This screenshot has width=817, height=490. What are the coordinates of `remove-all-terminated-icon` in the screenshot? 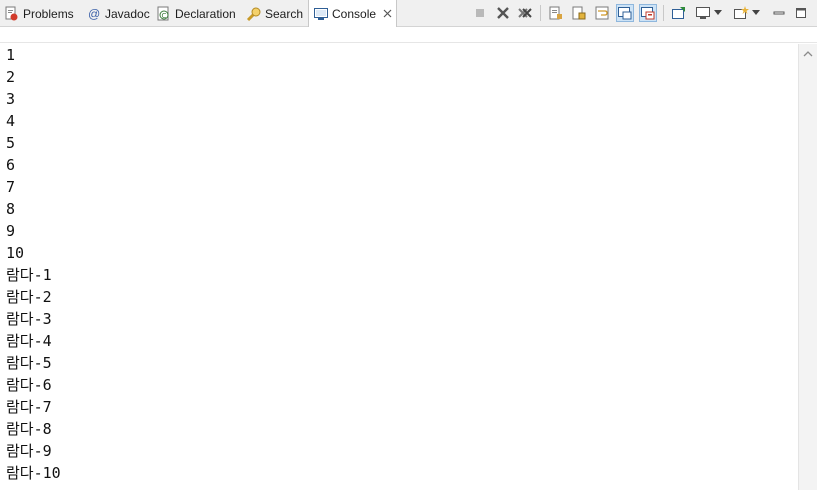 It's located at (525, 13).